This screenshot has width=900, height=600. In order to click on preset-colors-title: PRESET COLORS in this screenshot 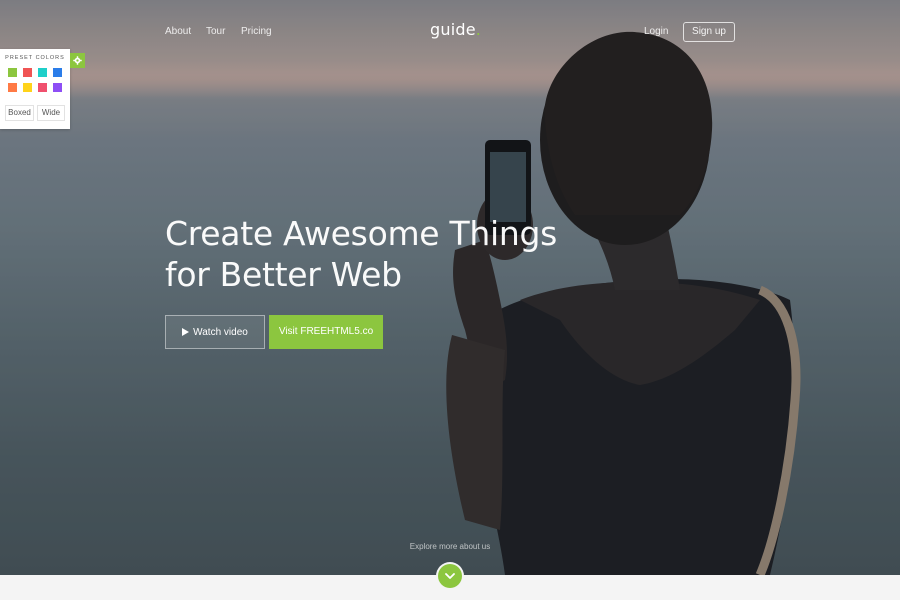, I will do `click(35, 58)`.